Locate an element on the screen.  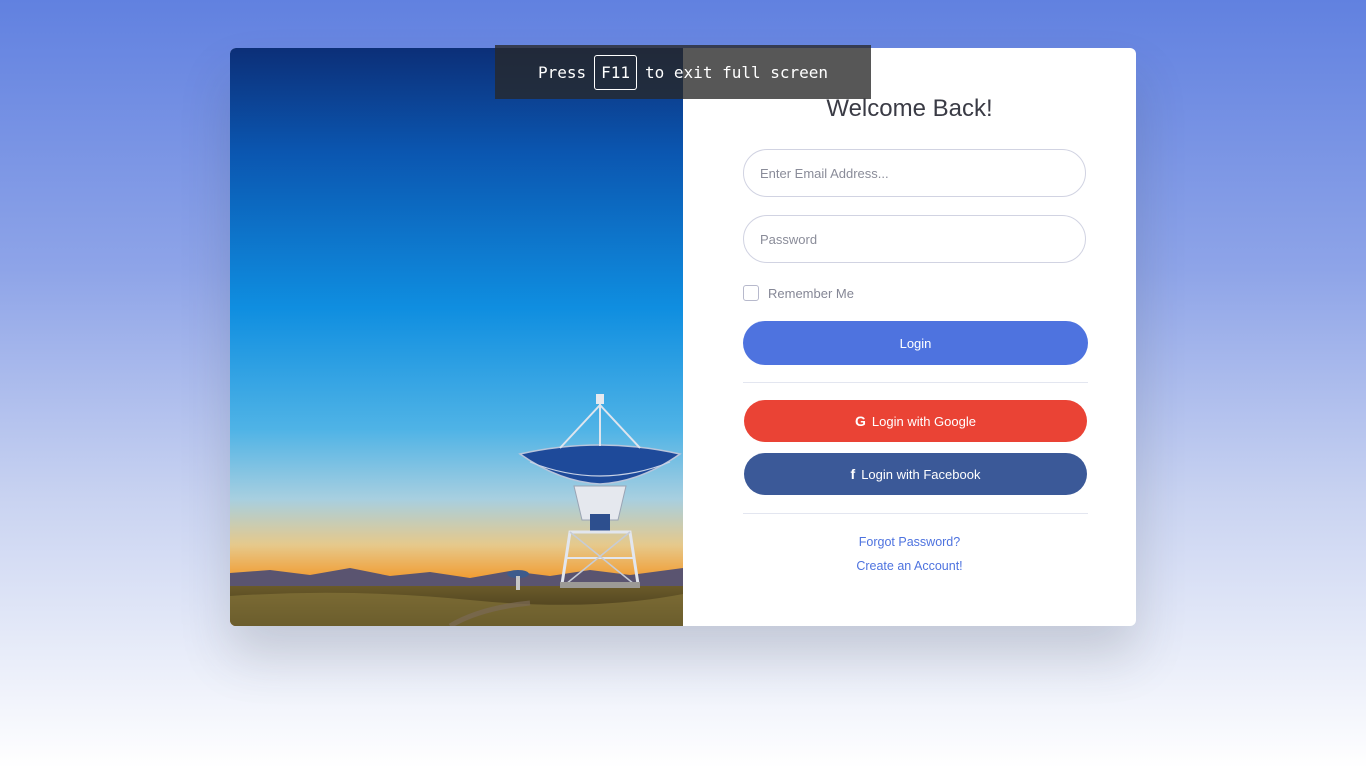
login-with-facebook-button: f Login with Facebook is located at coordinates (915, 474).